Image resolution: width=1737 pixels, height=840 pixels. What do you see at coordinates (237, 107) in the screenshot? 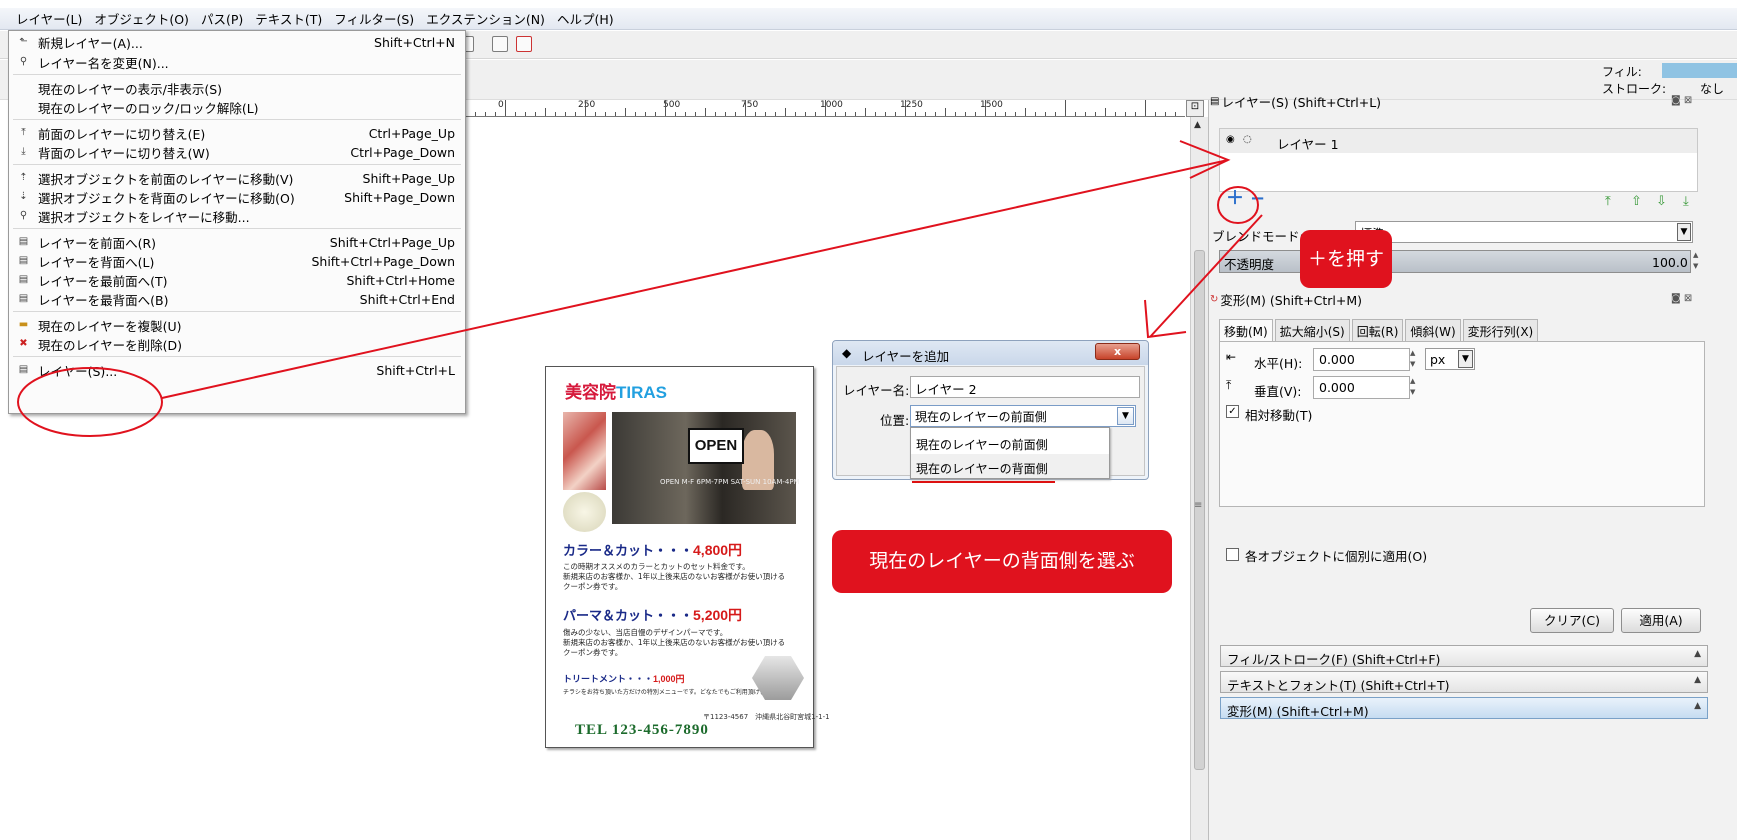
I see `menu-item-toggle-lock: 現在のレイヤーのロック/ロック解除(L)` at bounding box center [237, 107].